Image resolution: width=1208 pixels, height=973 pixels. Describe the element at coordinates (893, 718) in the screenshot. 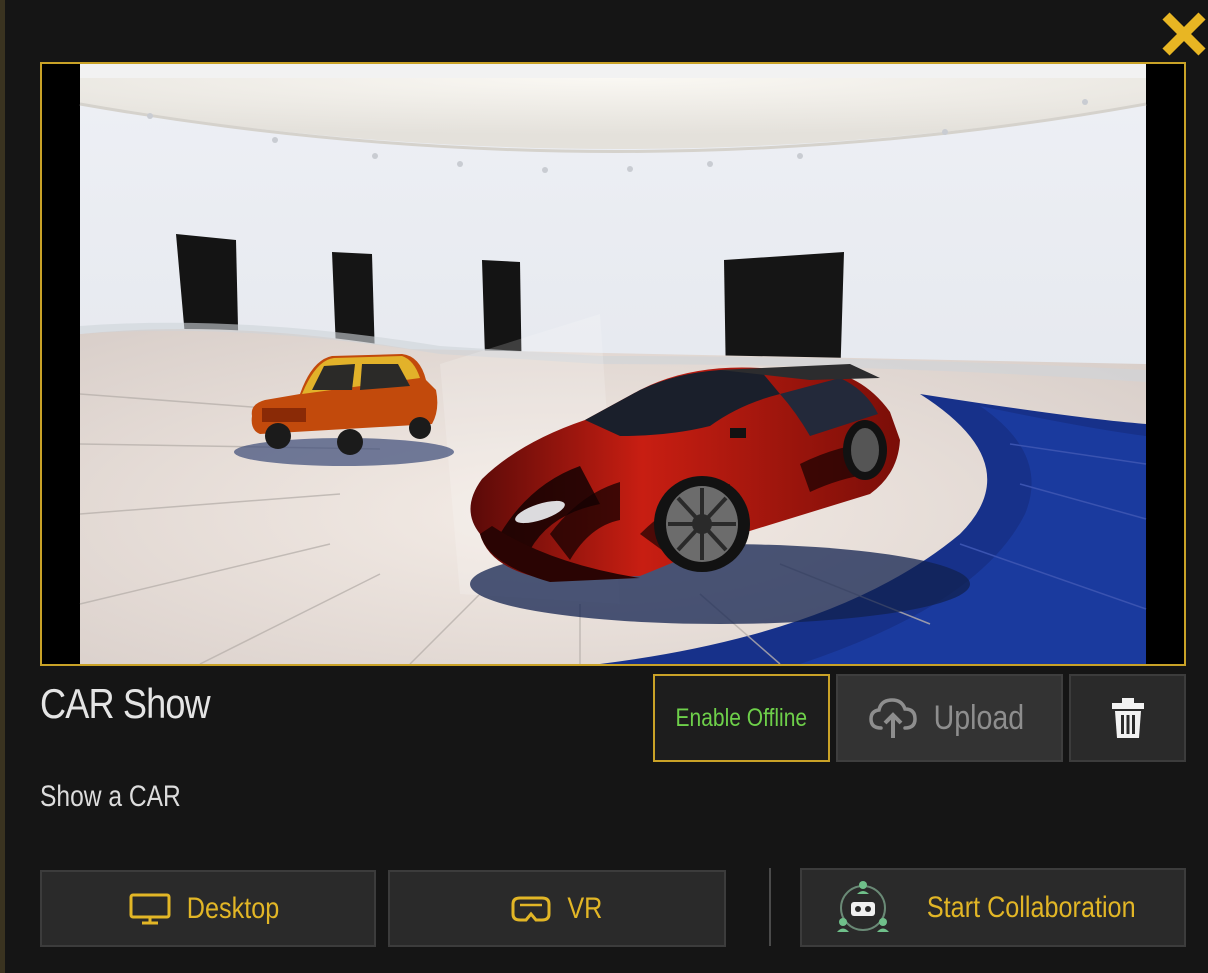

I see `cloud-upload-icon` at that location.